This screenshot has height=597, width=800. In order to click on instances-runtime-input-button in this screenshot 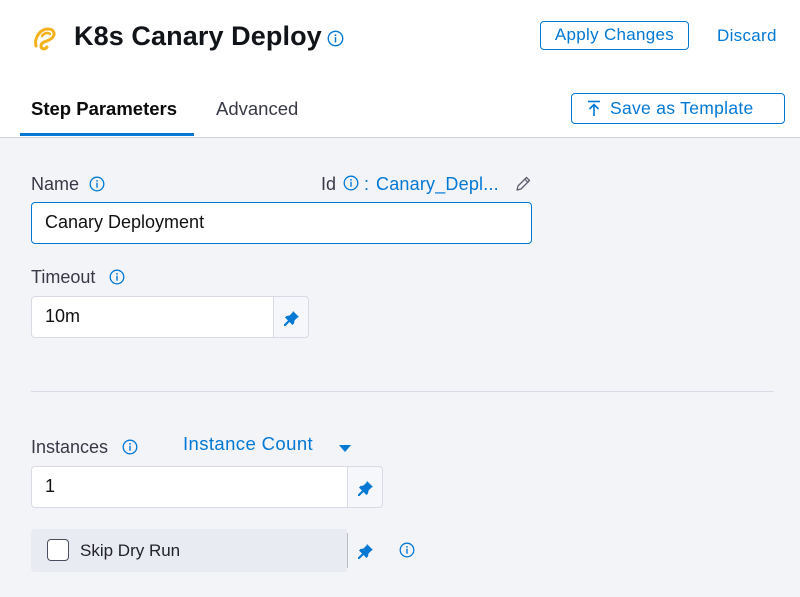, I will do `click(365, 487)`.